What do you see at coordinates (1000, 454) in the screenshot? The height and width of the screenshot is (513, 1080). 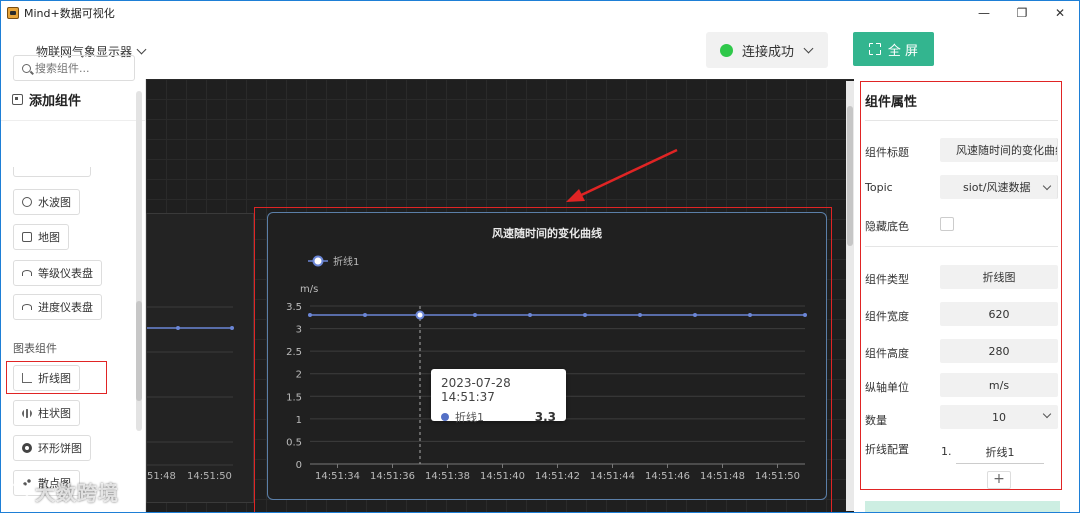 I see `line-name-input: 折线1` at bounding box center [1000, 454].